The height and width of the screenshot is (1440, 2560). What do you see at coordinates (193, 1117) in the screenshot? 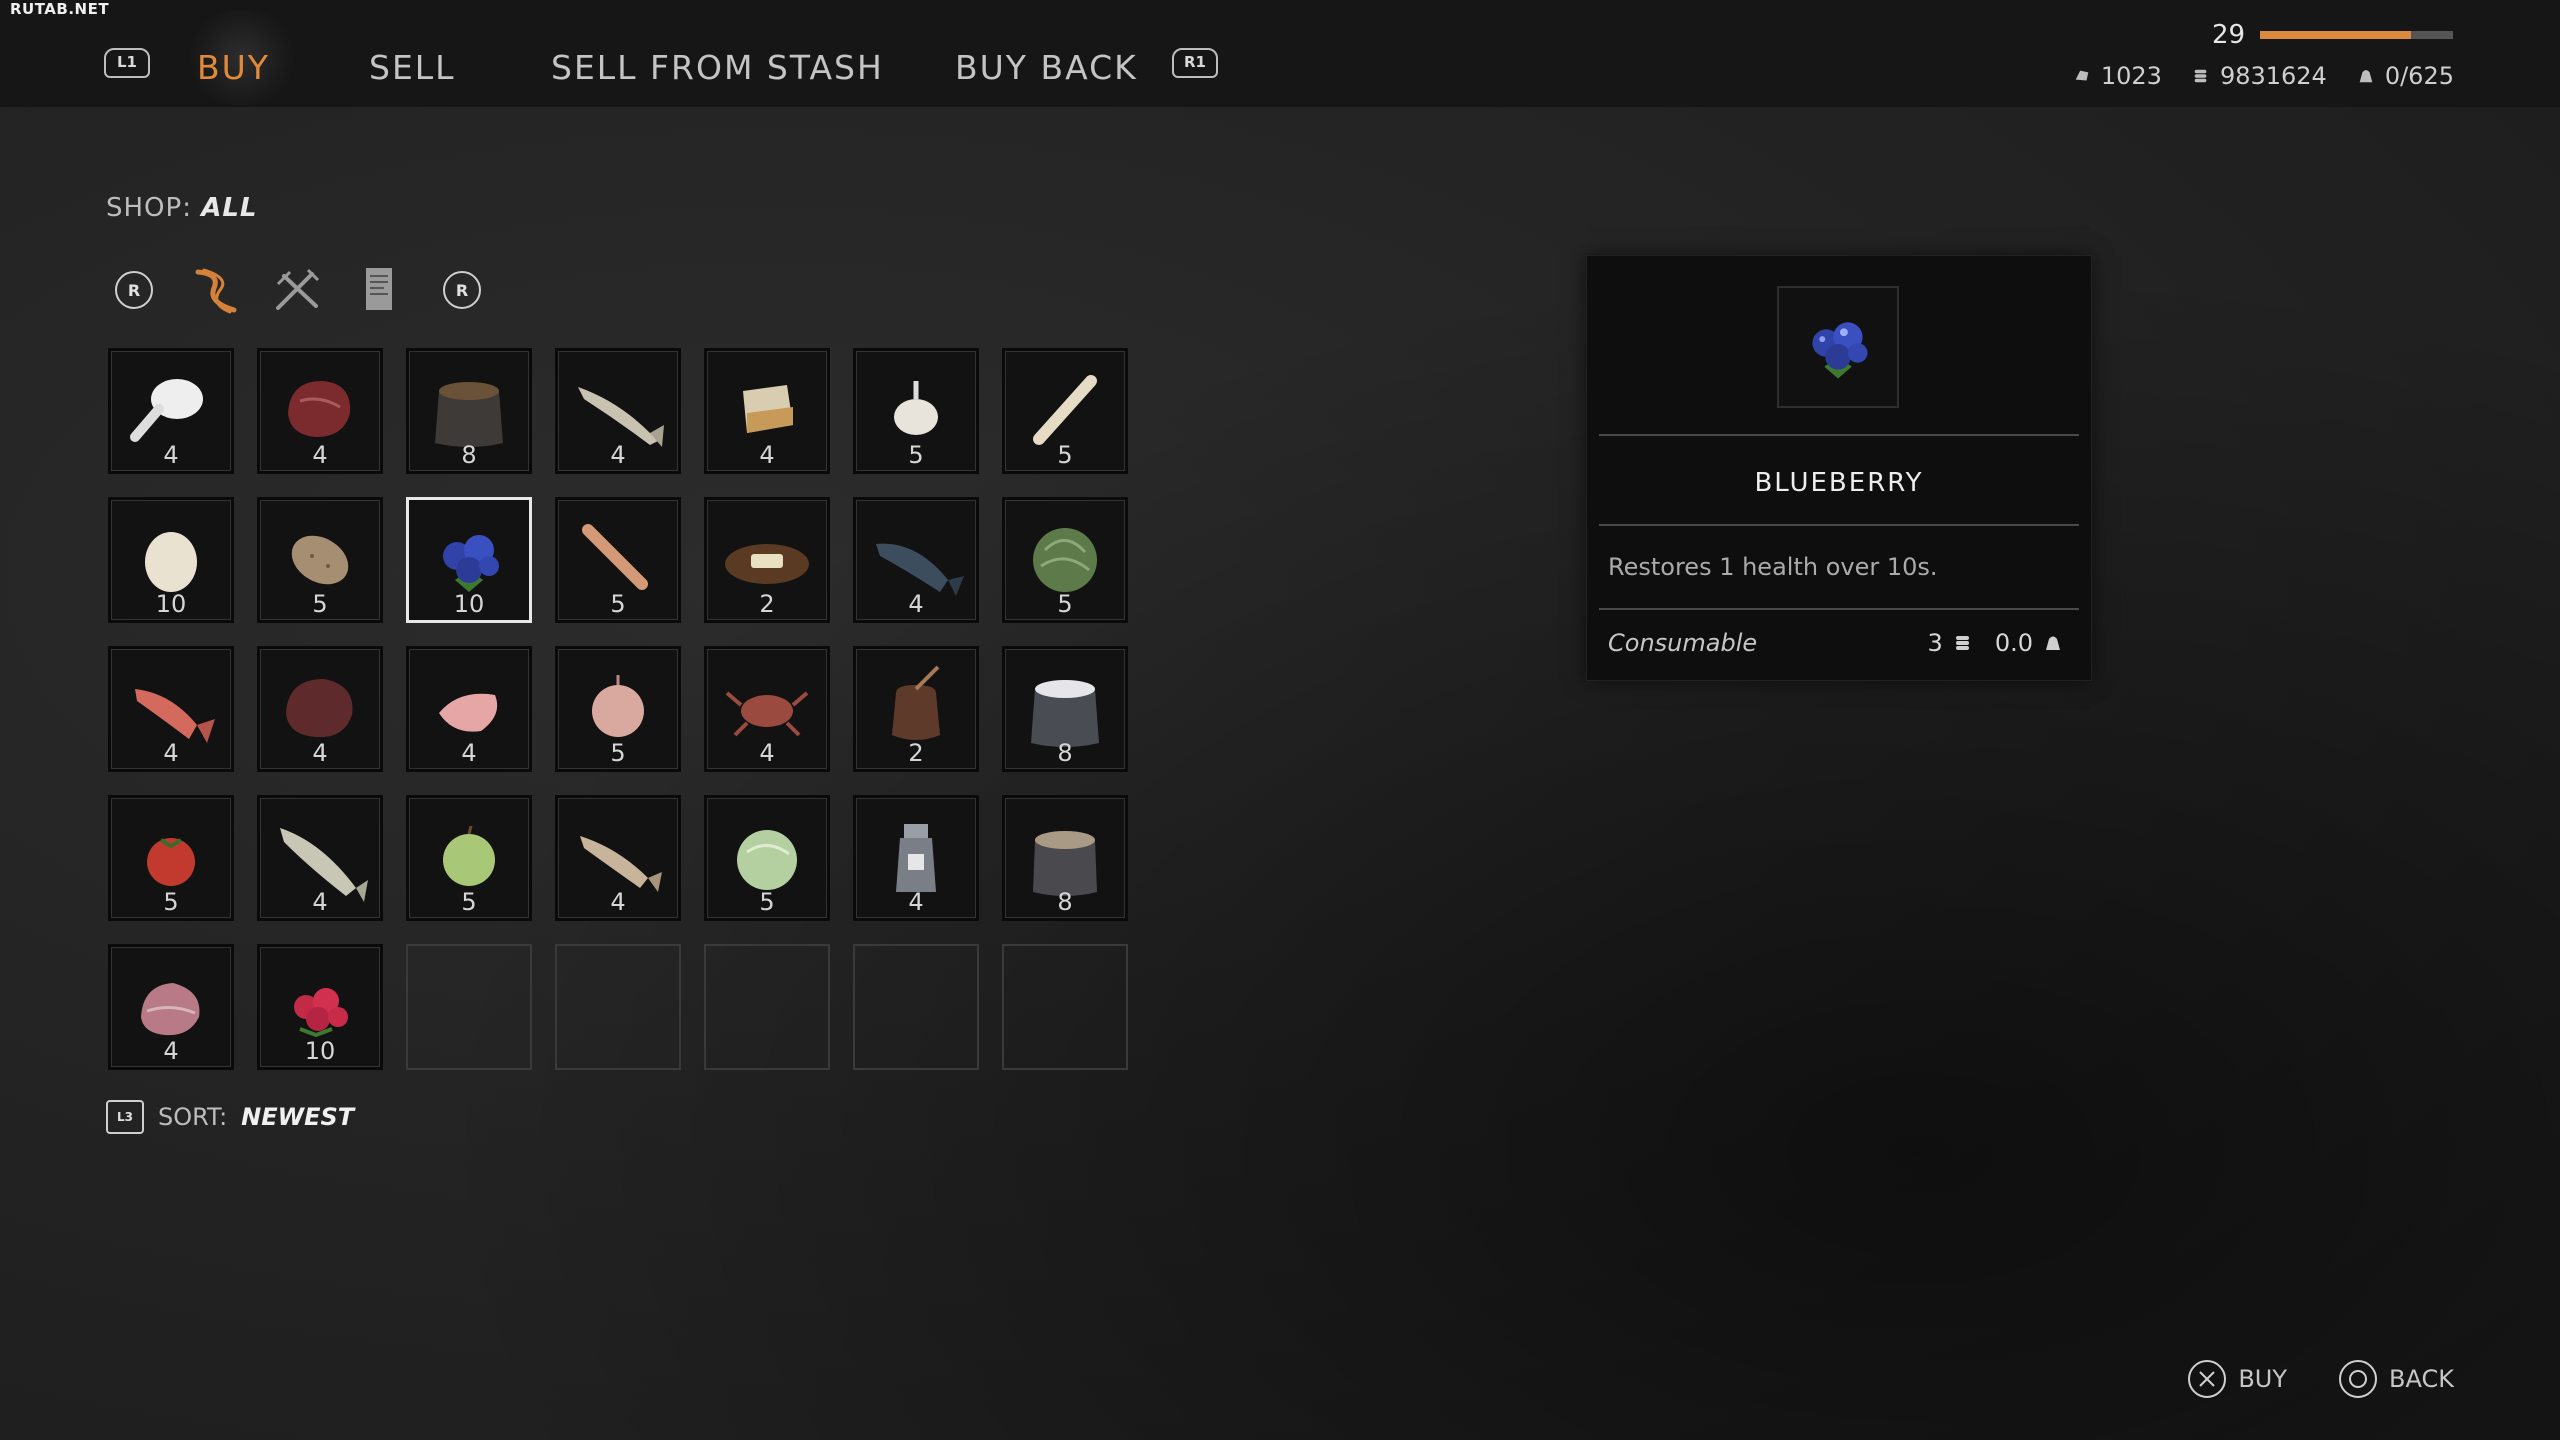
I see `sort-prefix: SORT:` at bounding box center [193, 1117].